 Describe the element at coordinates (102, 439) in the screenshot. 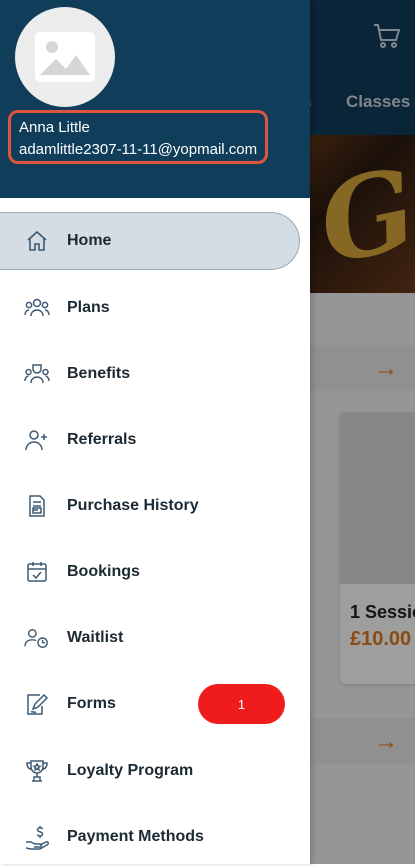

I see `menu-label: Referrals` at that location.